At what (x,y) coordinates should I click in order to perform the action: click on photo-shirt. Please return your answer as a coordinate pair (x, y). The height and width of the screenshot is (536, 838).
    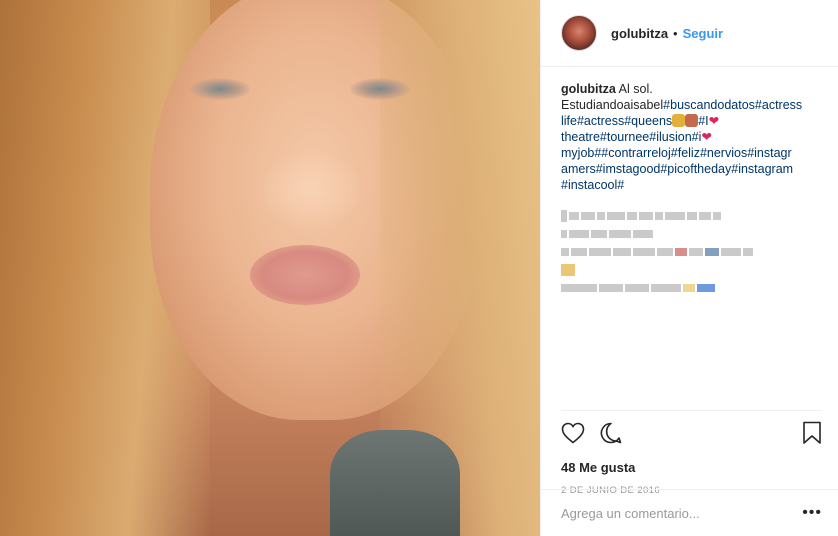
    Looking at the image, I should click on (395, 483).